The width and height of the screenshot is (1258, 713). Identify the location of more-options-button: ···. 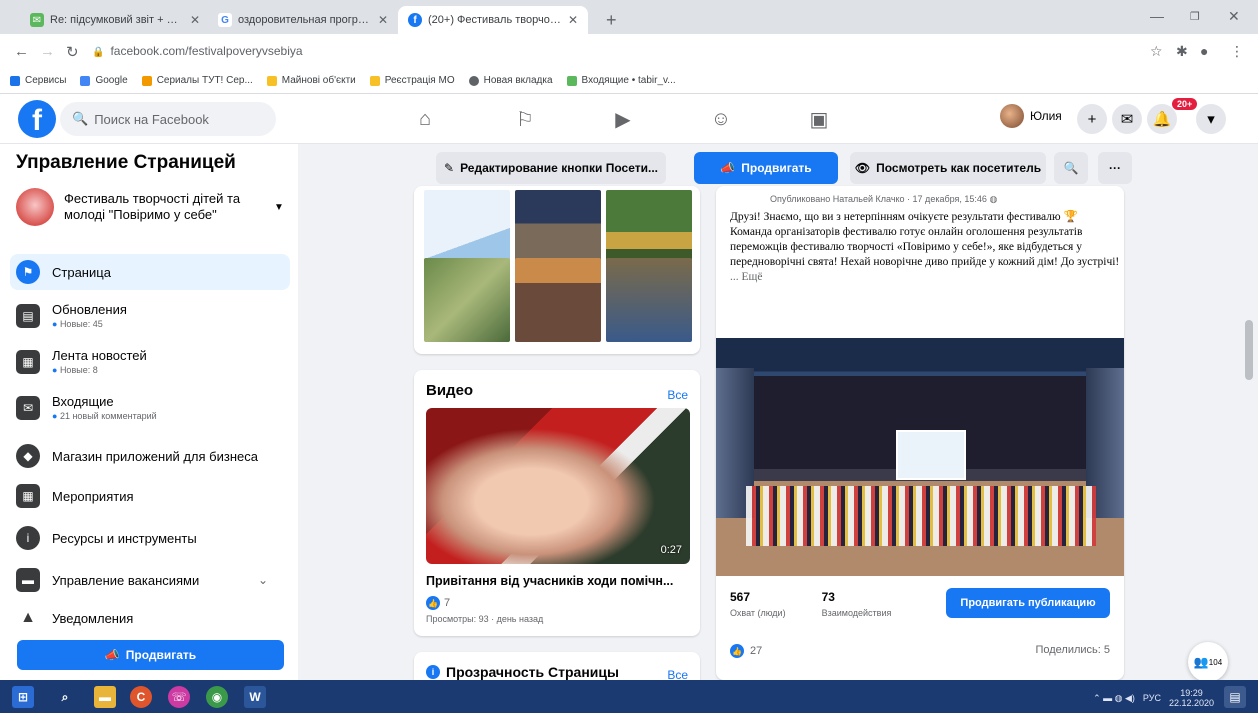
(1115, 168).